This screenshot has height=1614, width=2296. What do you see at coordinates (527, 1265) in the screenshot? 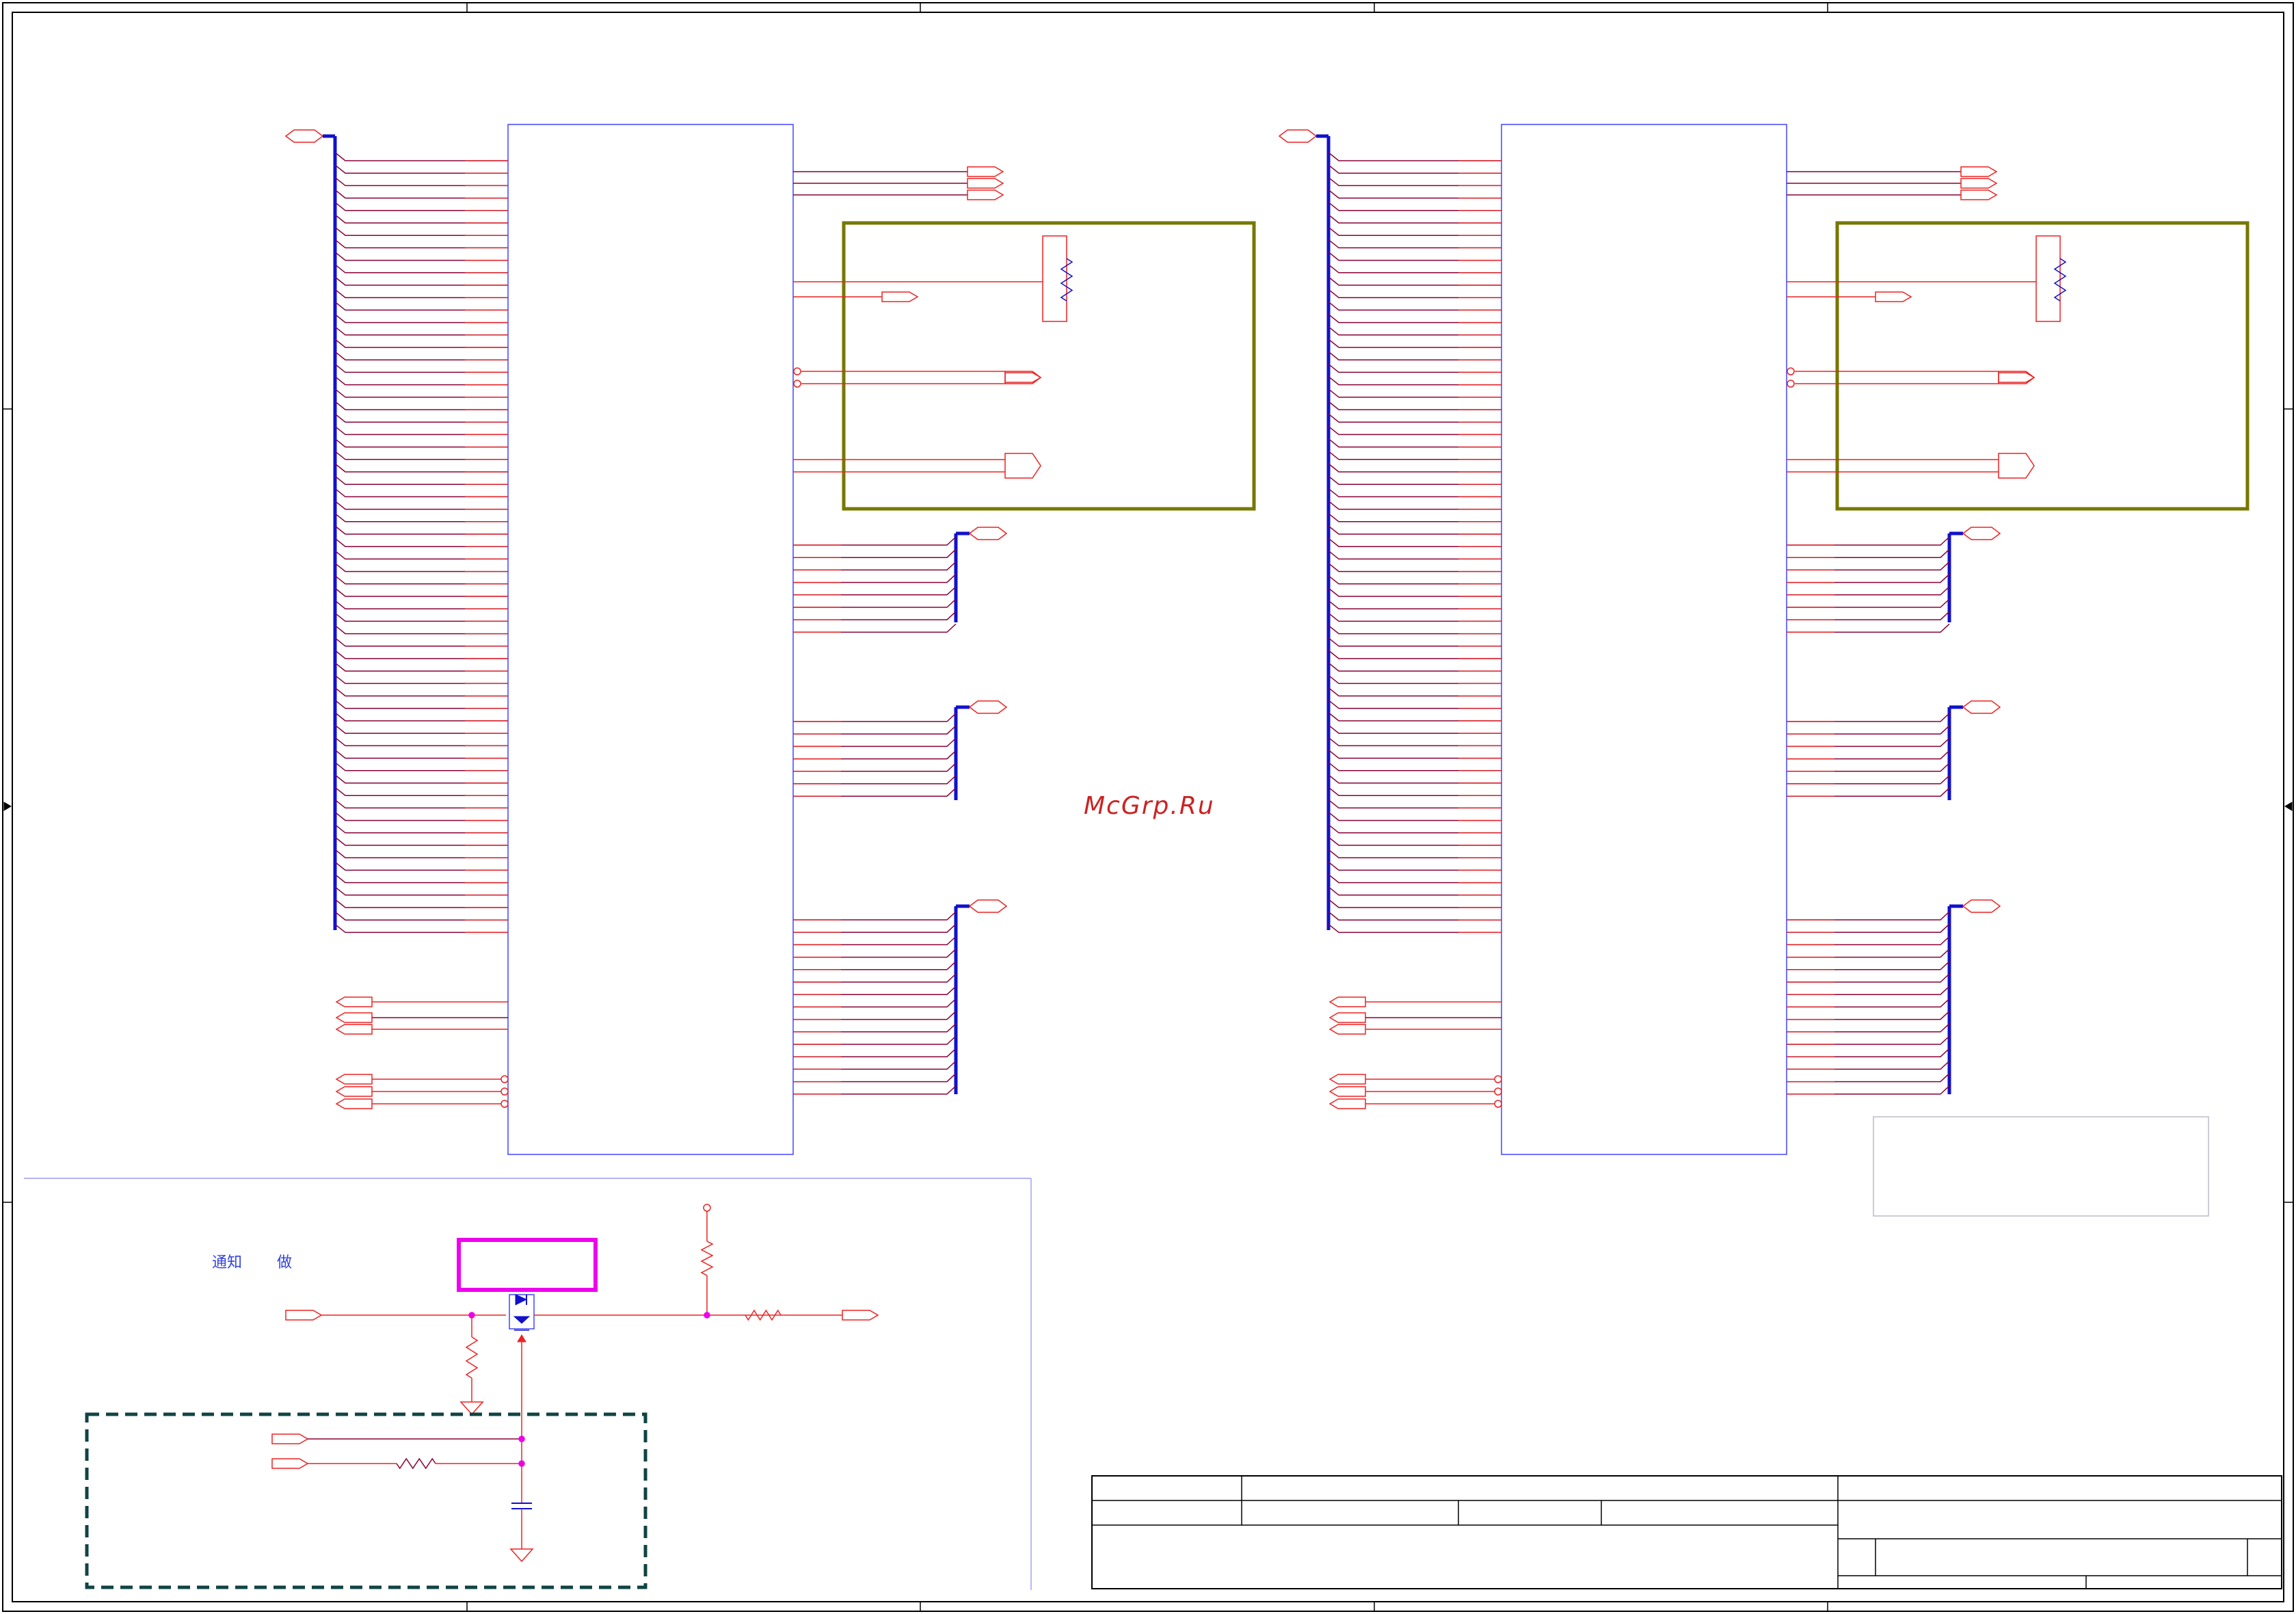
I see `magenta-box` at bounding box center [527, 1265].